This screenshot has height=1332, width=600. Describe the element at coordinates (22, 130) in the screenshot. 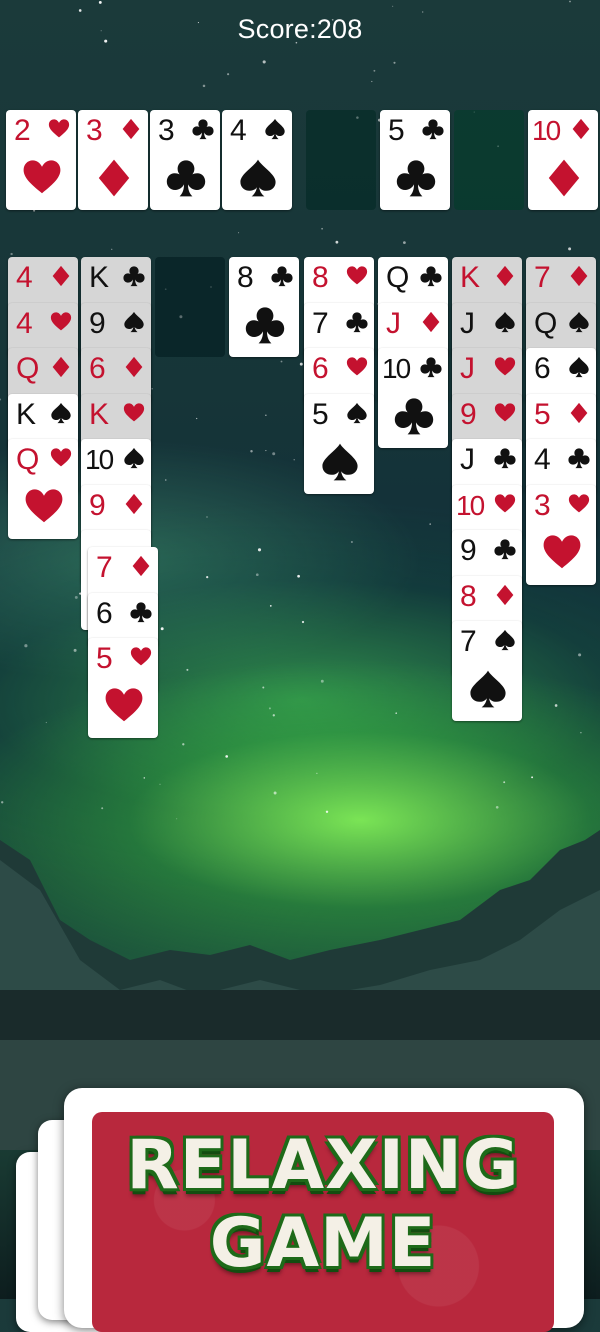

I see `card-rank: 2` at that location.